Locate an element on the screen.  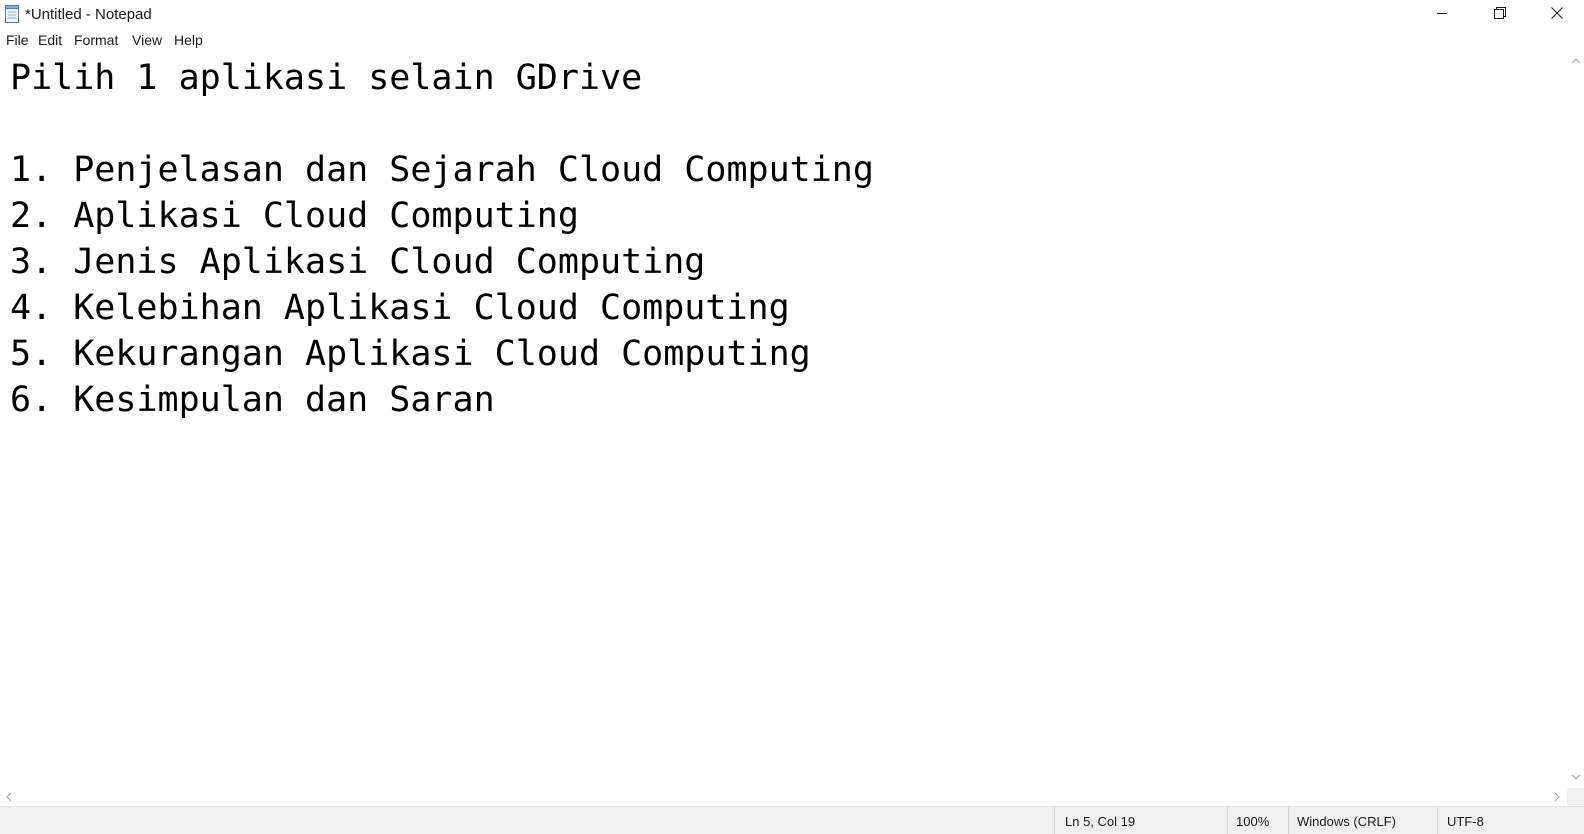
status-line-ending-text: Windows (CRLF) is located at coordinates (1346, 821).